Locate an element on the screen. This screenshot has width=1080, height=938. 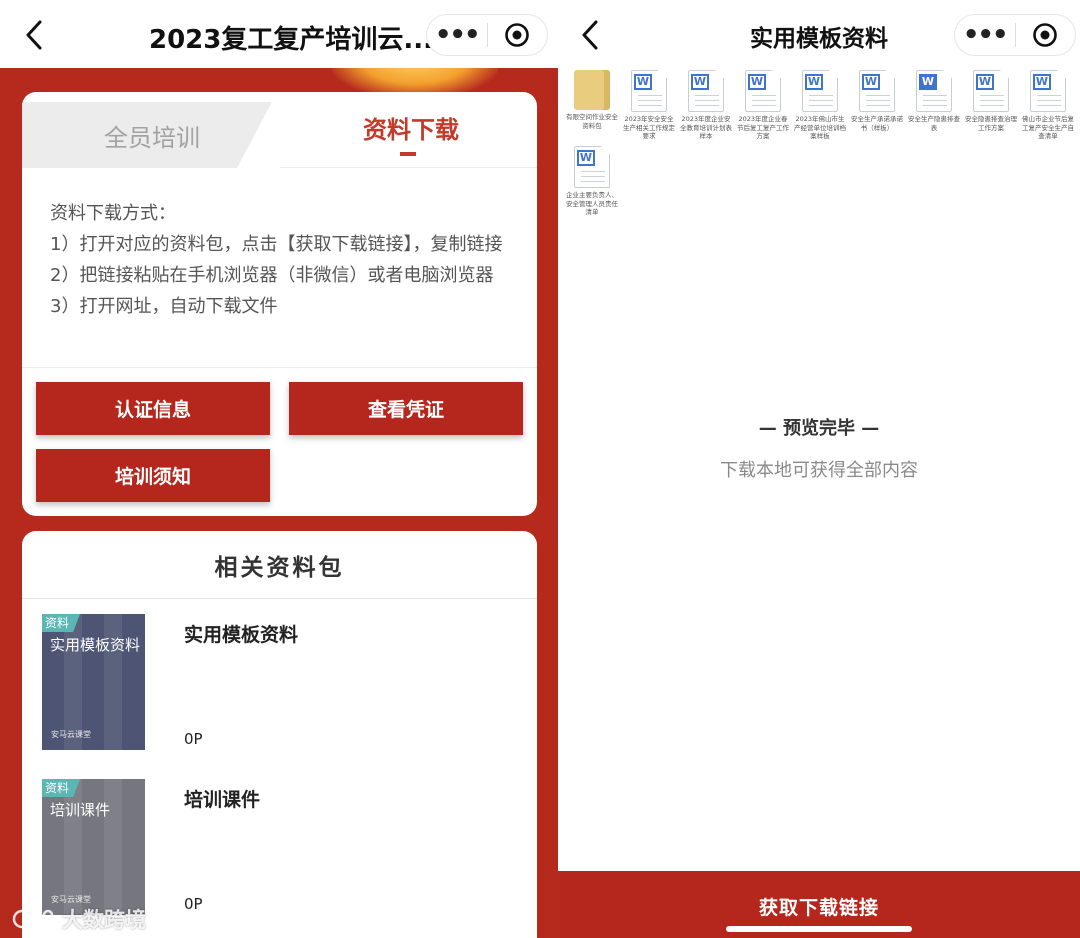
card-divider is located at coordinates (279, 367).